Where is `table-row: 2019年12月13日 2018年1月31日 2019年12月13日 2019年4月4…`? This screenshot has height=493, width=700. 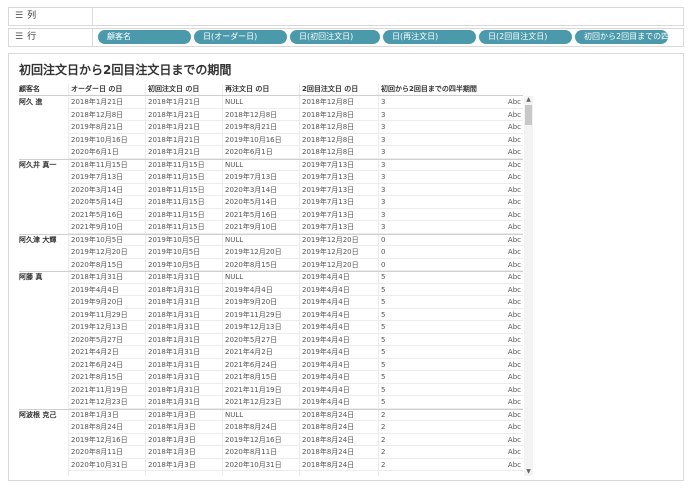 table-row: 2019年12月13日 2018年1月31日 2019年12月13日 2019年4月4… is located at coordinates (271, 327).